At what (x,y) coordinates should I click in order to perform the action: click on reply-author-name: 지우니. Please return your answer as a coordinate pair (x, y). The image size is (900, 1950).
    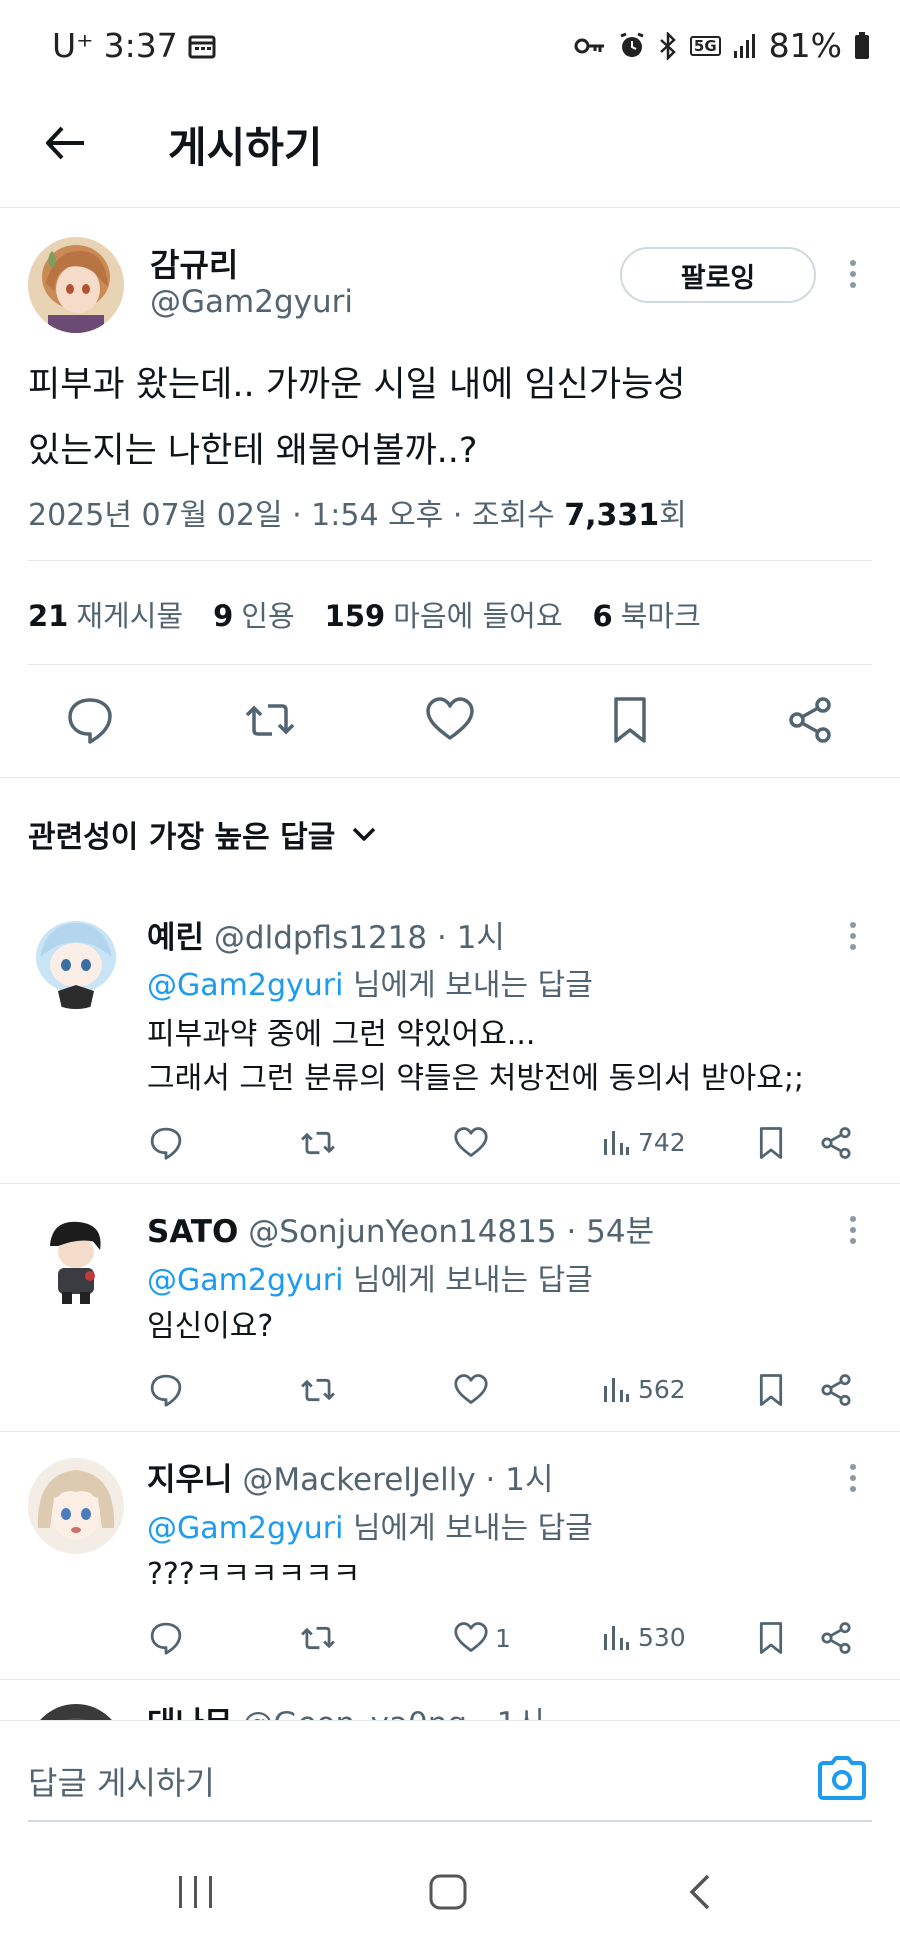
    Looking at the image, I should click on (190, 1480).